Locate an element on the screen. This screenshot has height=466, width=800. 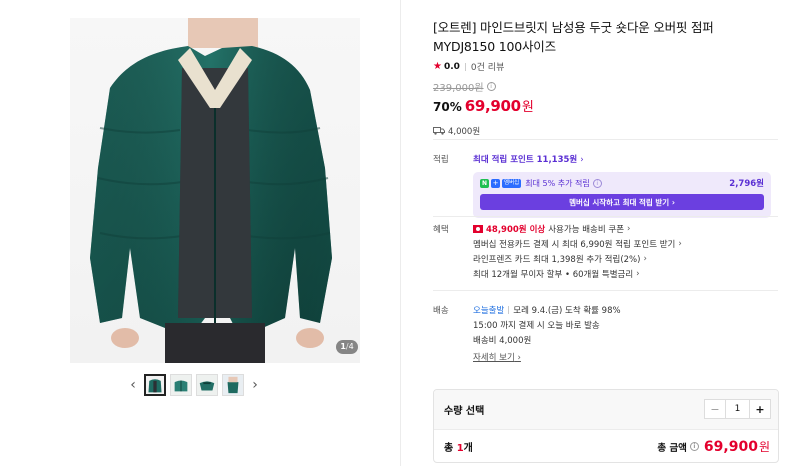
arrival-estimate: 모레 9.4.(금) 도착 확률 98% is located at coordinates (567, 310).